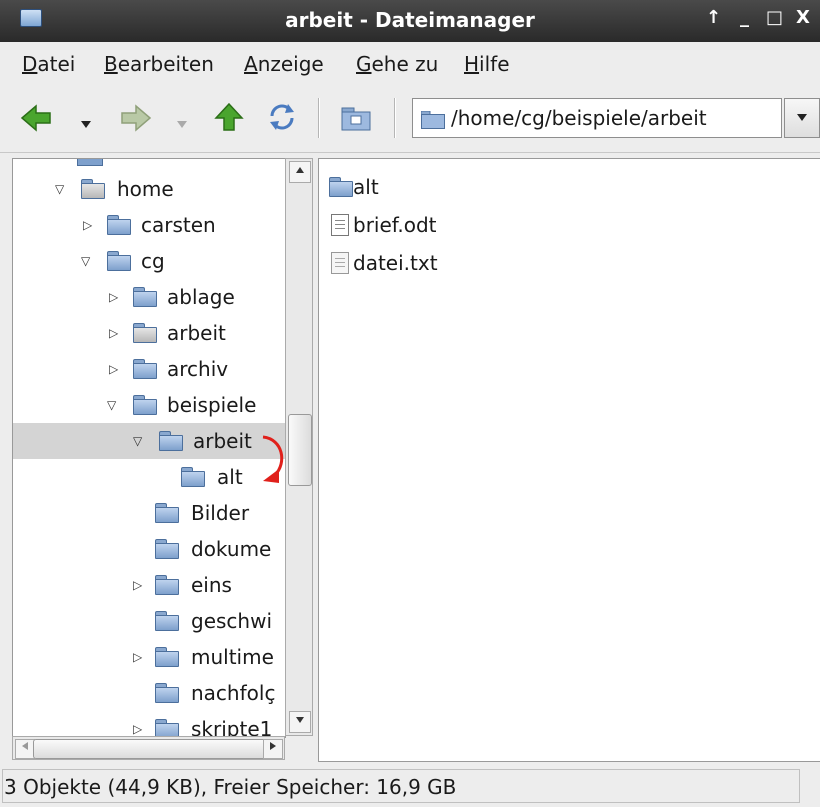 The width and height of the screenshot is (820, 807). Describe the element at coordinates (149, 513) in the screenshot. I see `tree-item-bilder: Bilder` at that location.